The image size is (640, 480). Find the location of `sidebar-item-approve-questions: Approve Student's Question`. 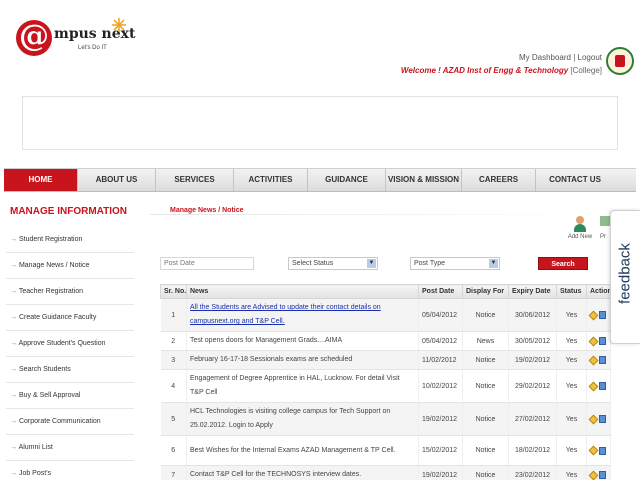

sidebar-item-approve-questions: Approve Student's Question is located at coordinates (70, 344).